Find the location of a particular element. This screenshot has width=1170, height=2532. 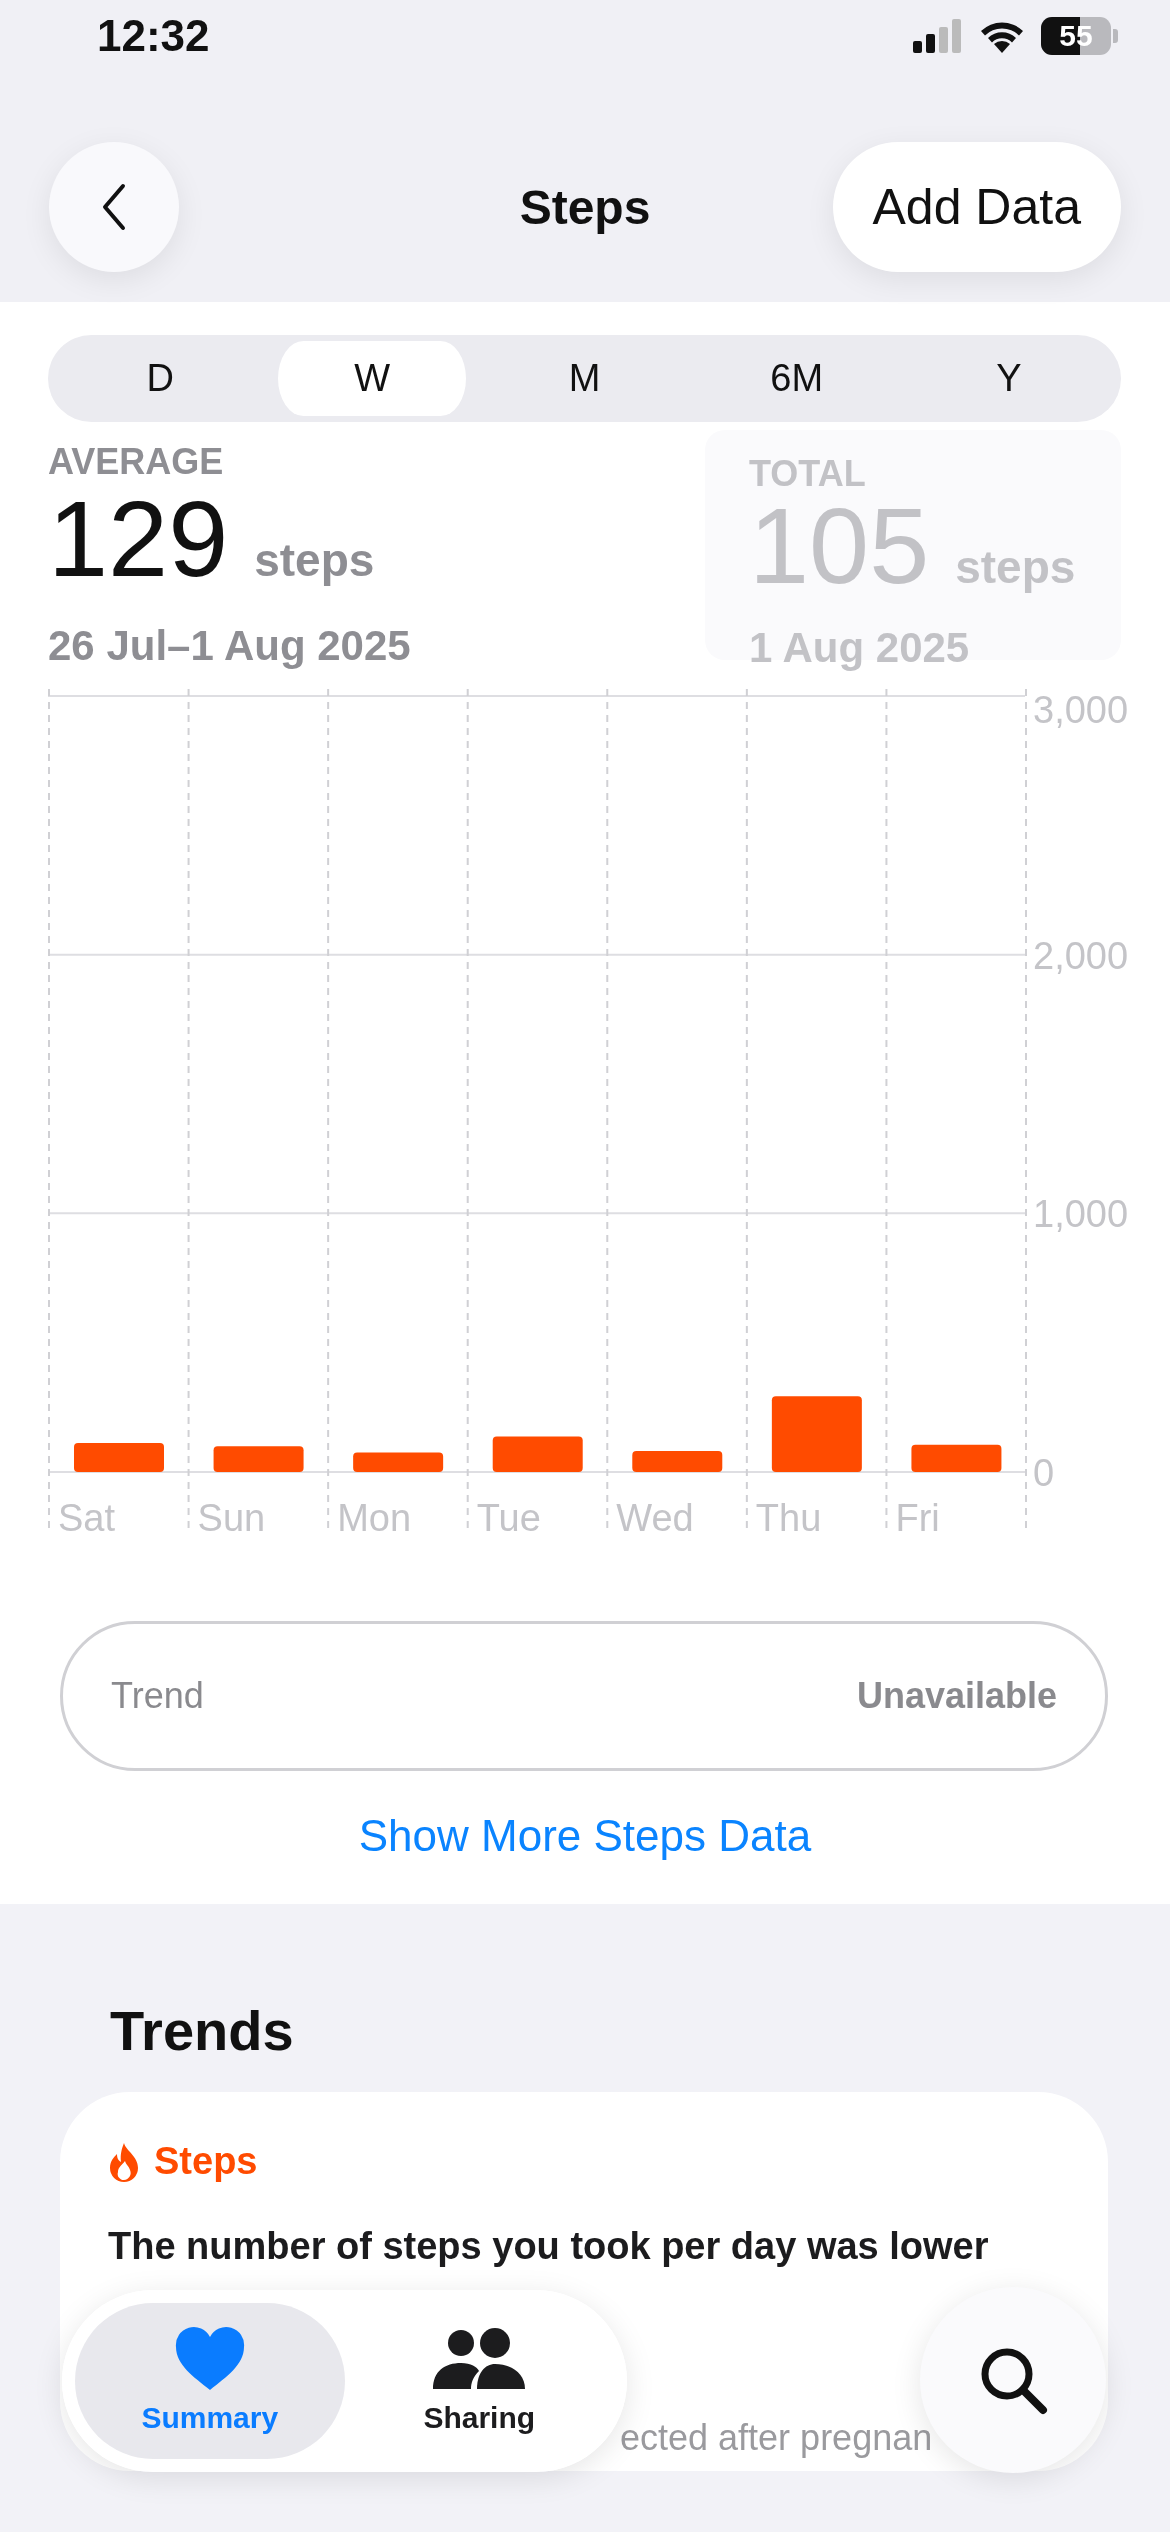

range-tab: D is located at coordinates (160, 378).